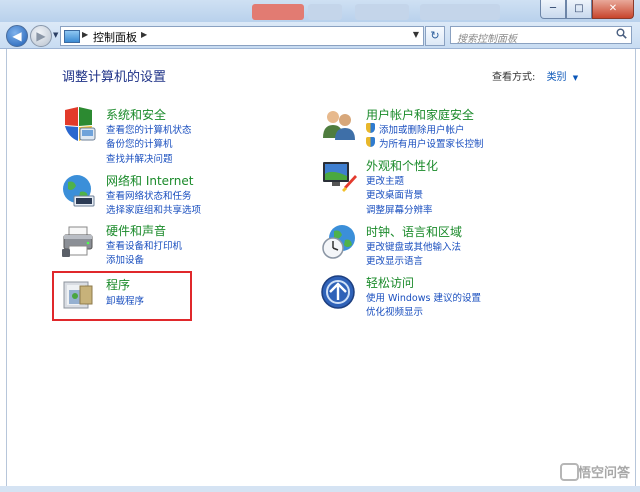 This screenshot has width=640, height=492. Describe the element at coordinates (153, 209) in the screenshot. I see `category-link: 选择家庭组和共享选项` at that location.